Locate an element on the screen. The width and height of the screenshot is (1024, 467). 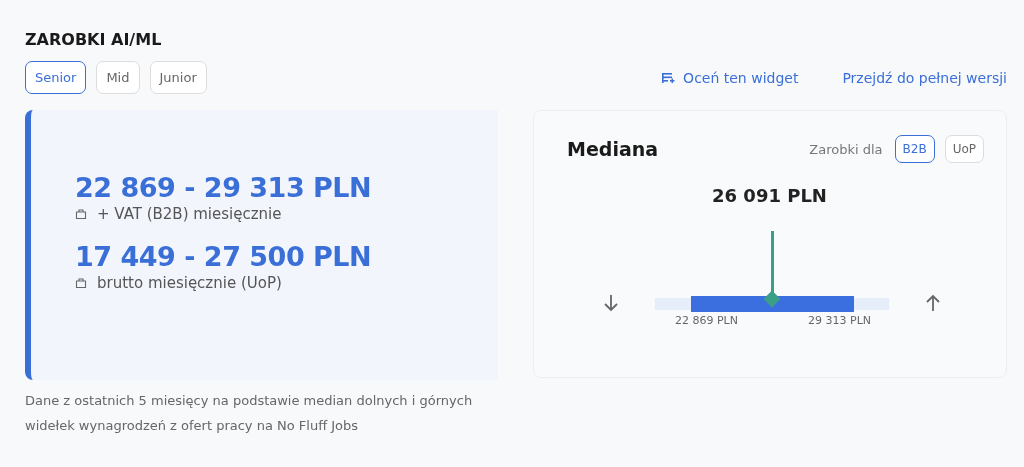
arrow-up-icon is located at coordinates (933, 303).